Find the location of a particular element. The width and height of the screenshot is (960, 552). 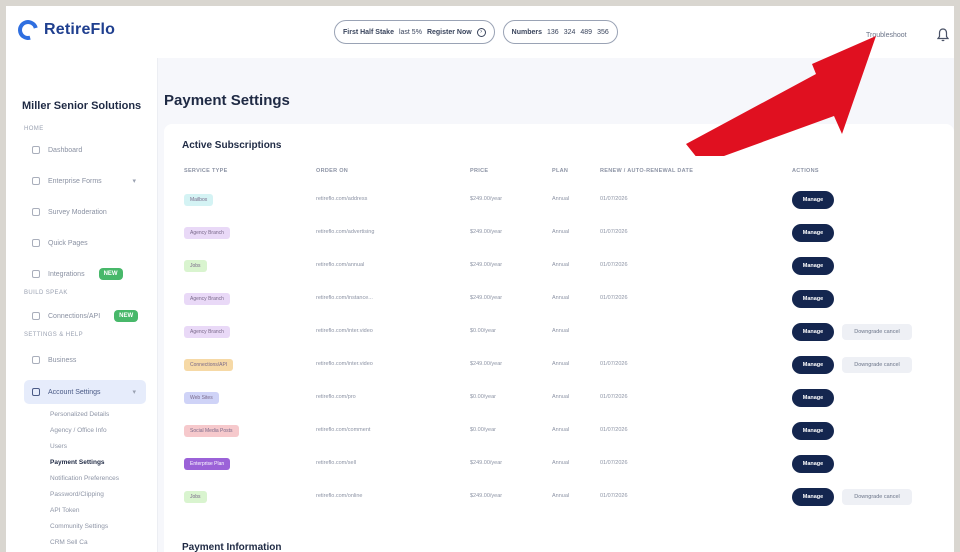

sidebar-subitem: Agency / Office Info is located at coordinates (78, 430).